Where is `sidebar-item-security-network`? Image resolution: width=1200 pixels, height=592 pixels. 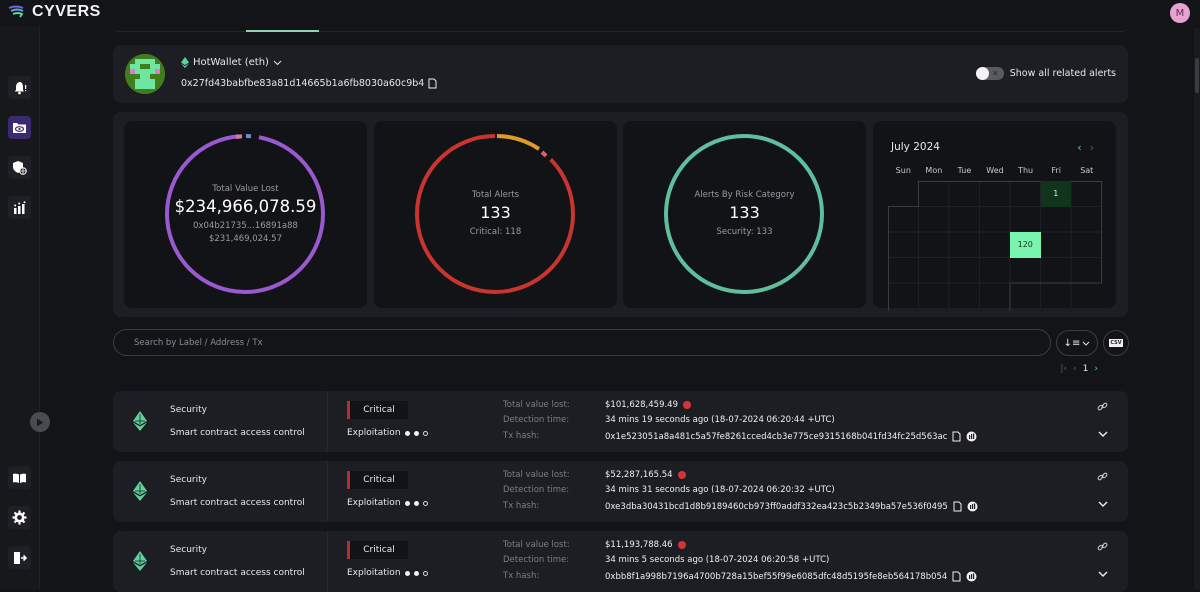 sidebar-item-security-network is located at coordinates (19, 167).